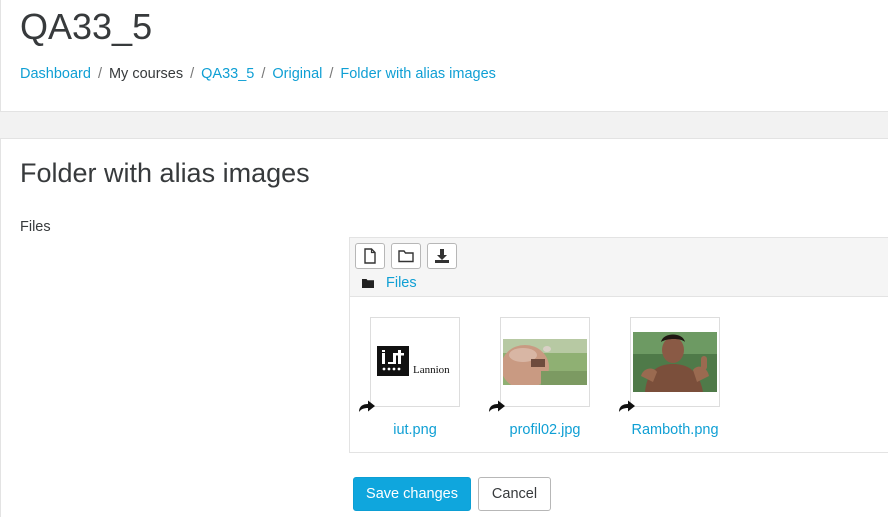 The height and width of the screenshot is (517, 888). I want to click on breadcrumb-folder: Folder with alias images, so click(418, 74).